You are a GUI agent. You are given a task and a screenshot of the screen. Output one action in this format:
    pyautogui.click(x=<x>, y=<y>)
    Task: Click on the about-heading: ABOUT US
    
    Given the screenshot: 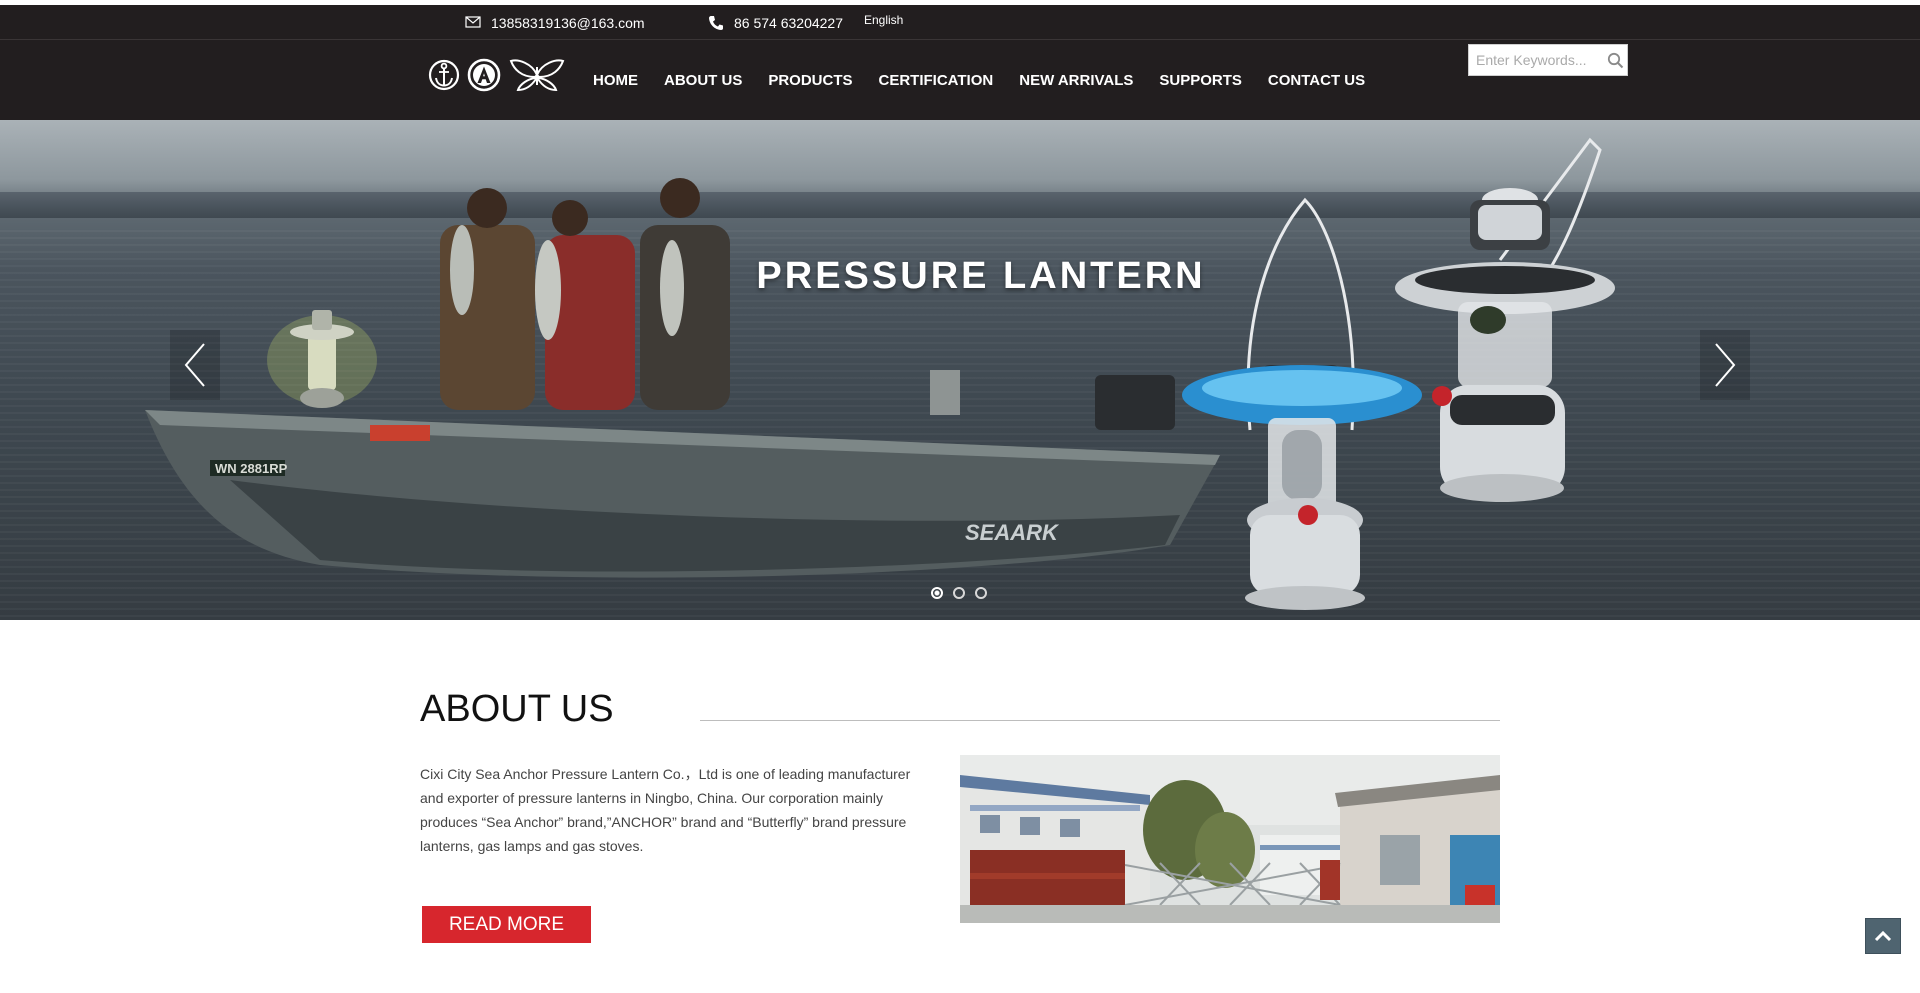 What is the action you would take?
    pyautogui.click(x=517, y=709)
    